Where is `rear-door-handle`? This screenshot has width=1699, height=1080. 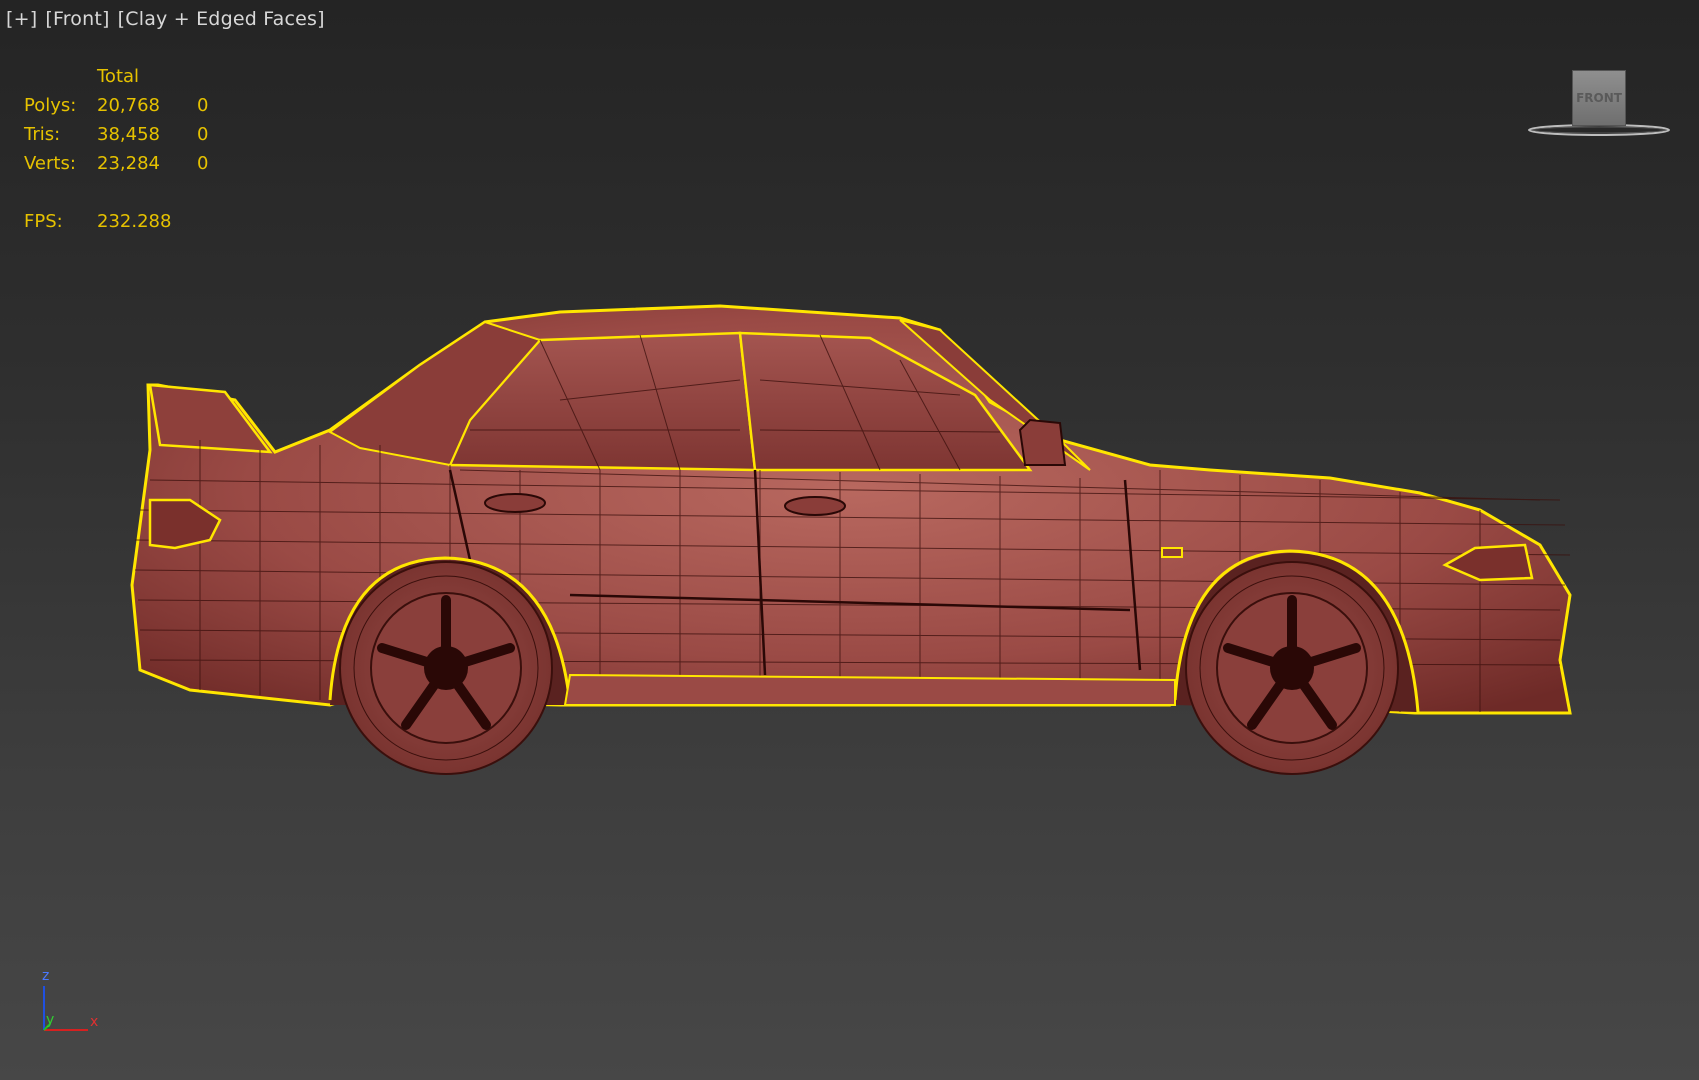
rear-door-handle is located at coordinates (515, 503).